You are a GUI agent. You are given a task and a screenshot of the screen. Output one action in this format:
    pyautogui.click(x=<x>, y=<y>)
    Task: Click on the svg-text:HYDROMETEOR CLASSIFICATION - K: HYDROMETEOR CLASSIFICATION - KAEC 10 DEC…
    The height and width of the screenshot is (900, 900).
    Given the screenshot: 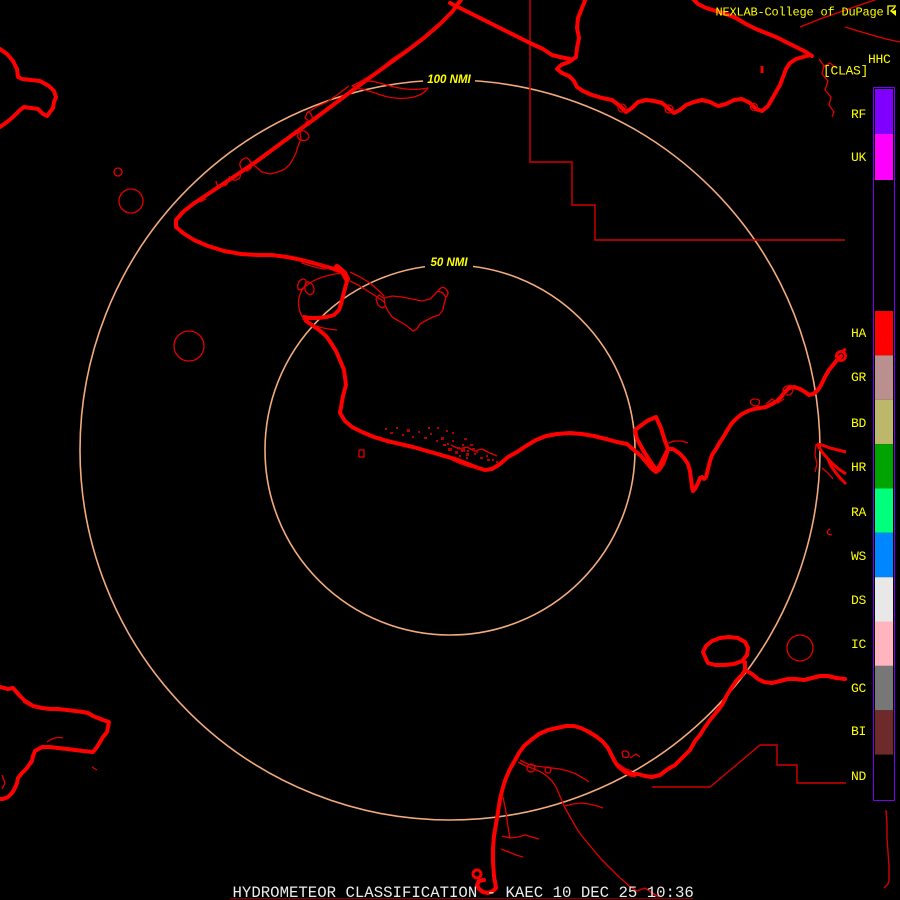 What is the action you would take?
    pyautogui.click(x=463, y=892)
    